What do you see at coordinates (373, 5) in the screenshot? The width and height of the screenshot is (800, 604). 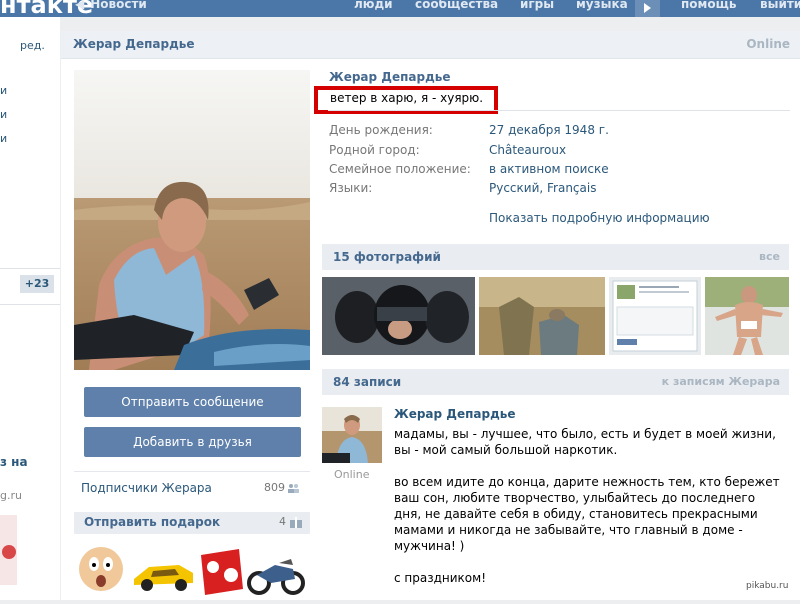 I see `nav-people: люди` at bounding box center [373, 5].